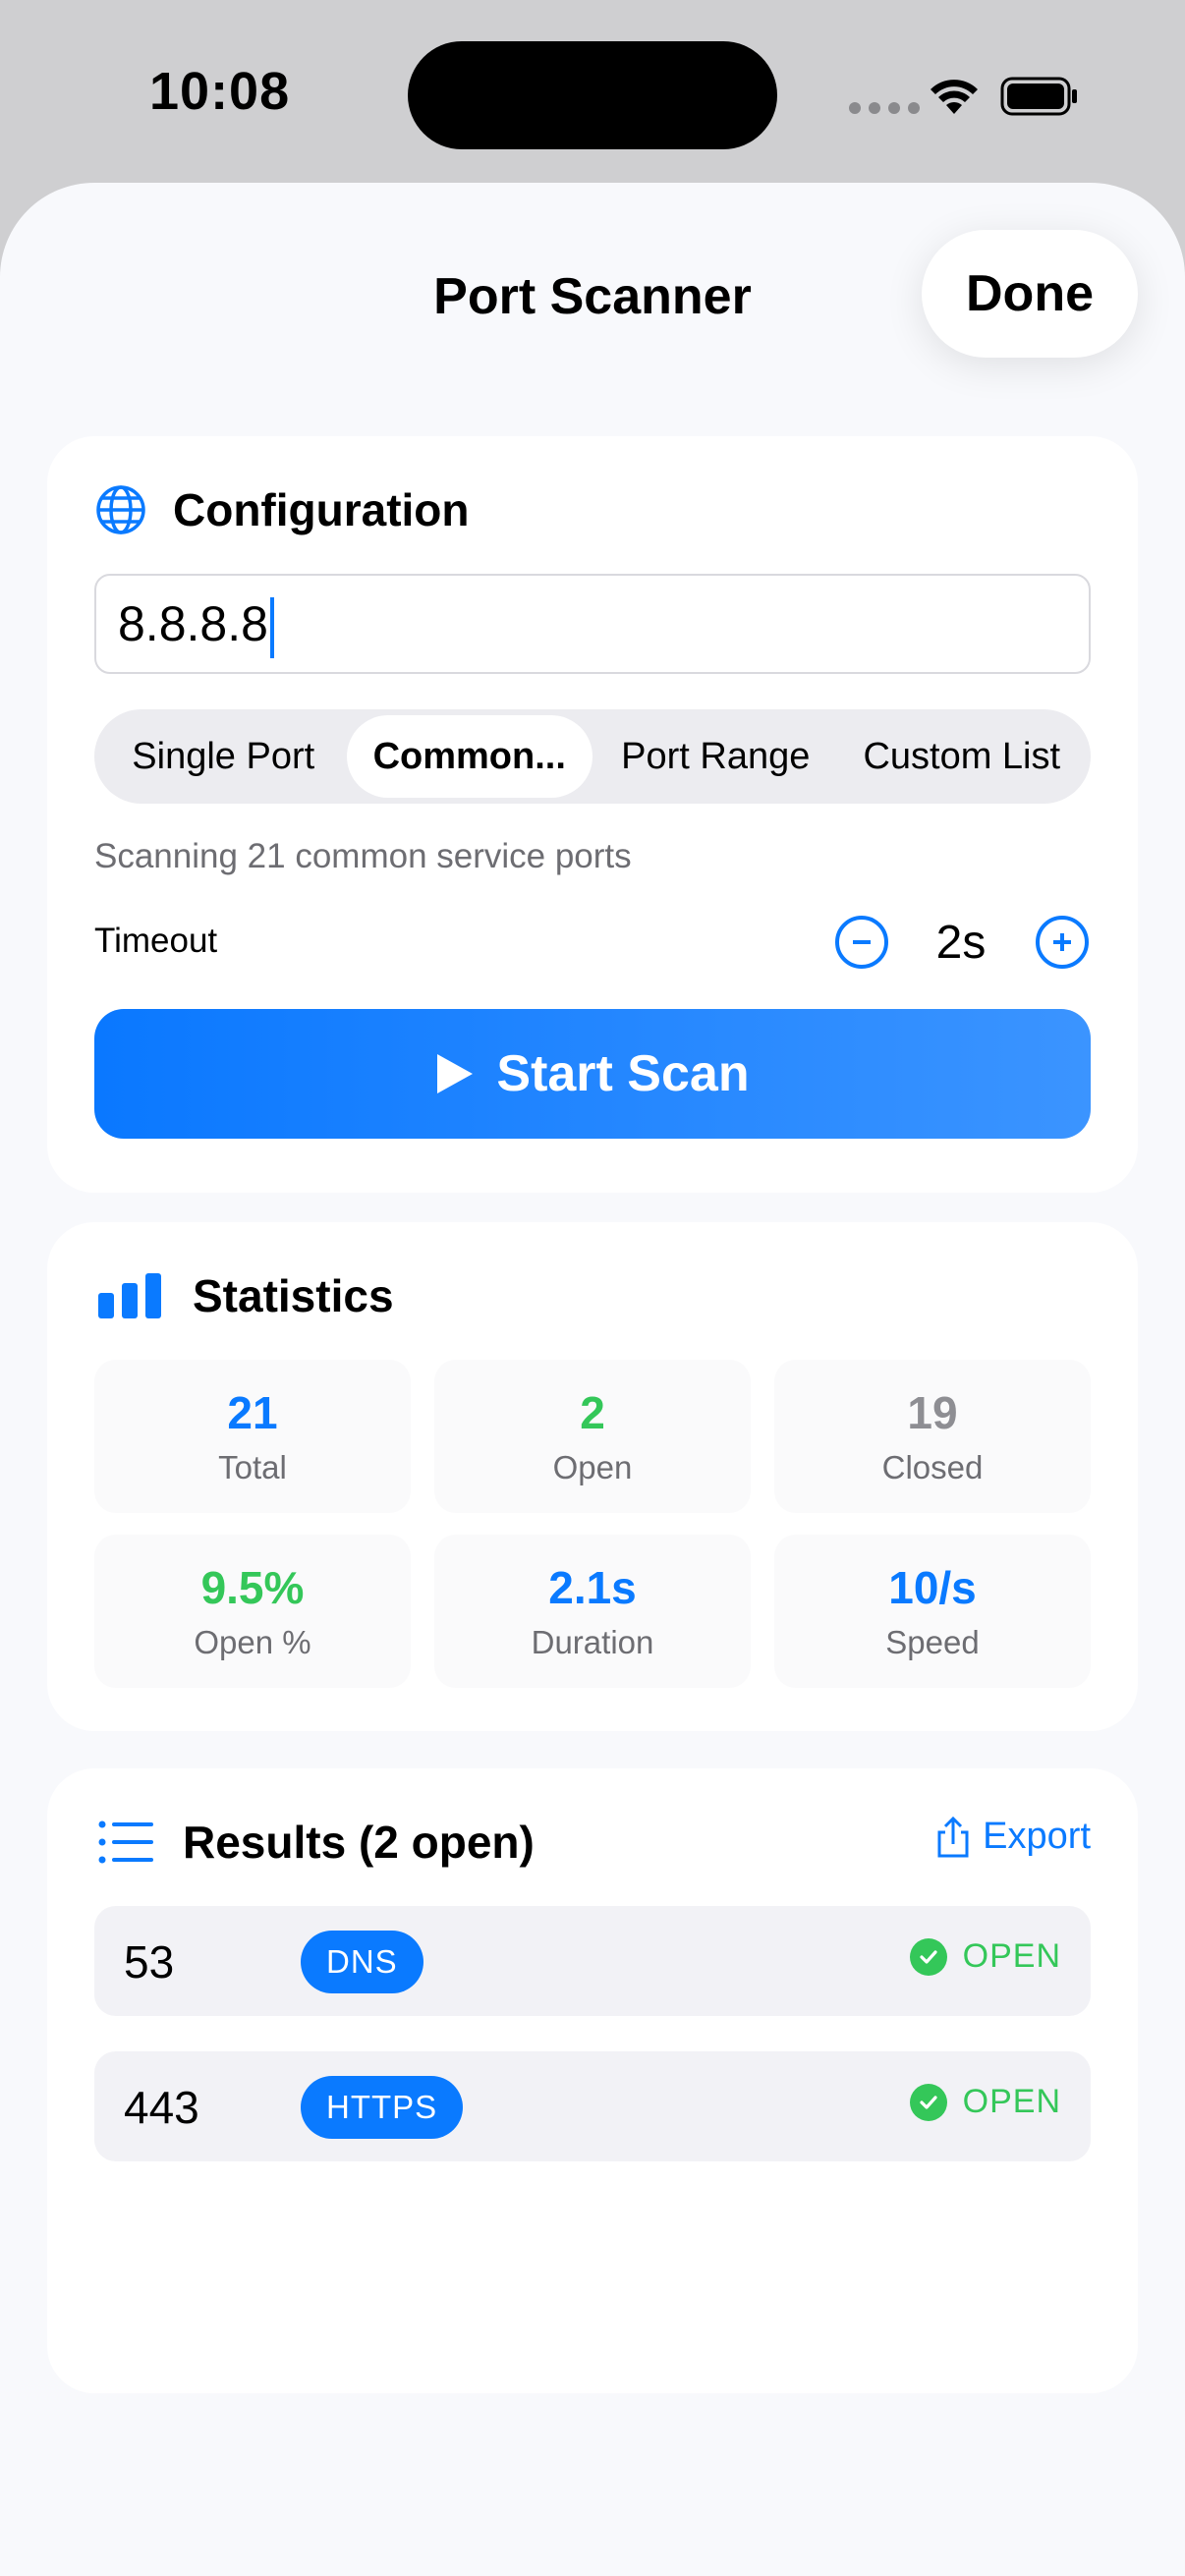 The height and width of the screenshot is (2576, 1185). What do you see at coordinates (162, 2107) in the screenshot?
I see `port-number: 443` at bounding box center [162, 2107].